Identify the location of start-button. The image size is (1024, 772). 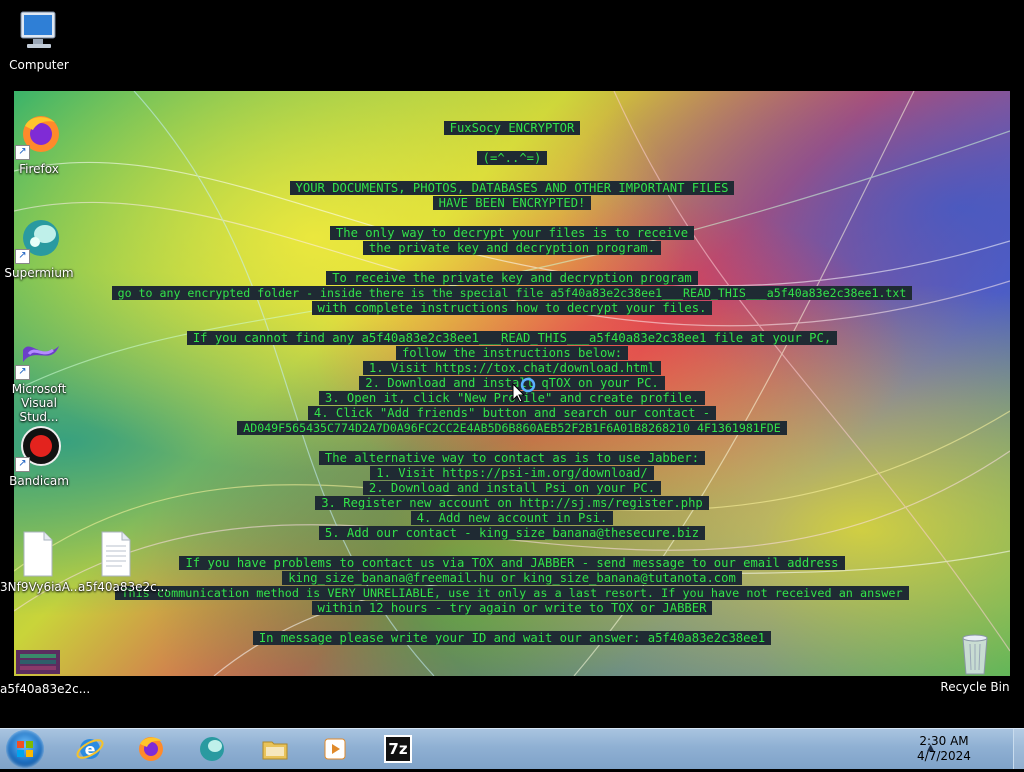
(25, 749).